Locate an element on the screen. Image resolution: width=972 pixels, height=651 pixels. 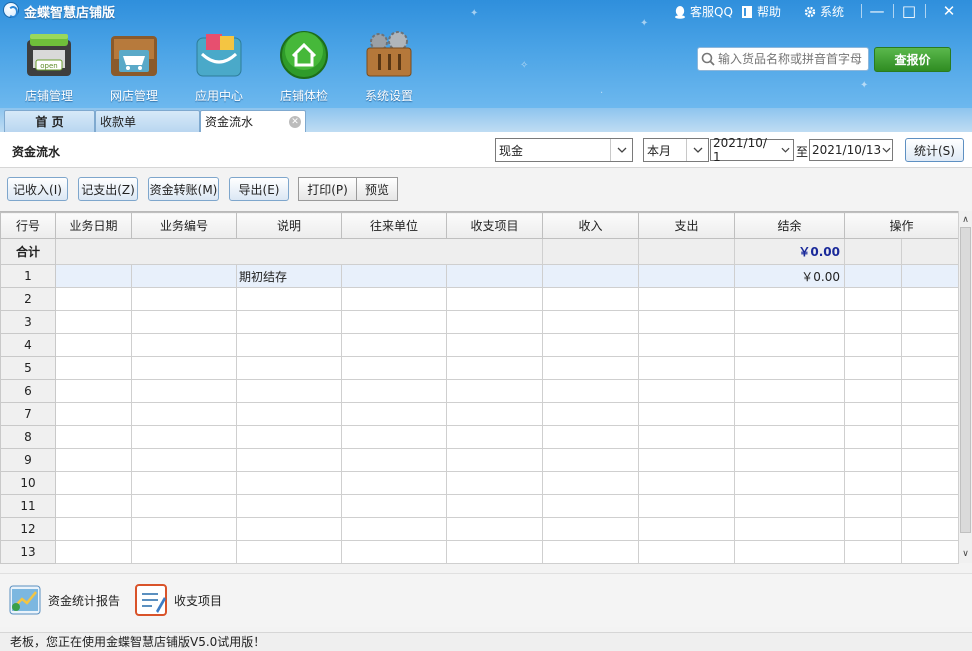
record-income-button: 记收入(I) is located at coordinates (37, 189).